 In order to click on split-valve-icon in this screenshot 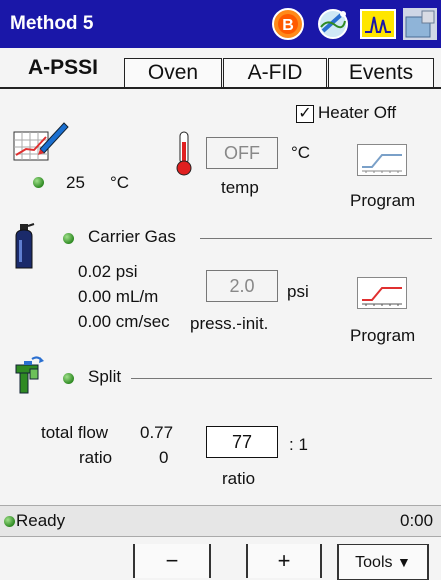, I will do `click(30, 376)`.